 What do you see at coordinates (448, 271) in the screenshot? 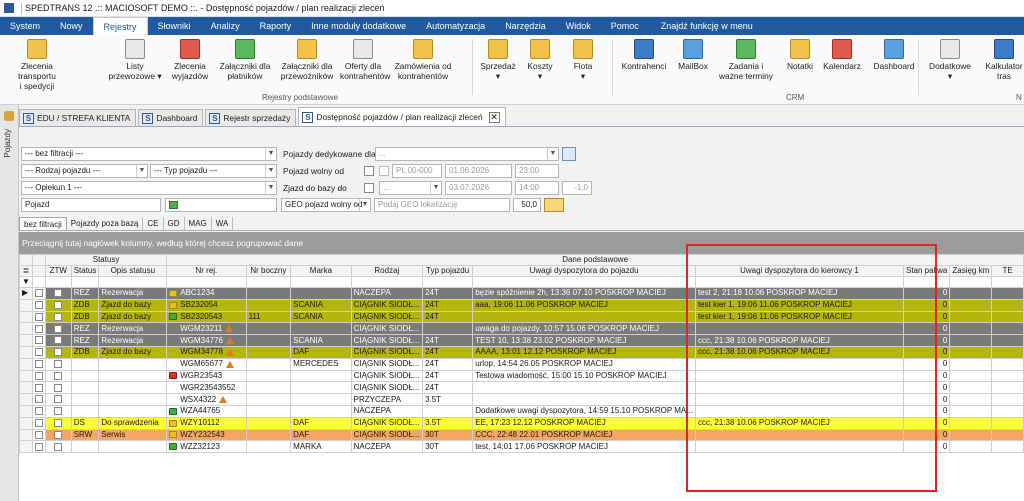
I see `column-header-7: Typ pojazdu` at bounding box center [448, 271].